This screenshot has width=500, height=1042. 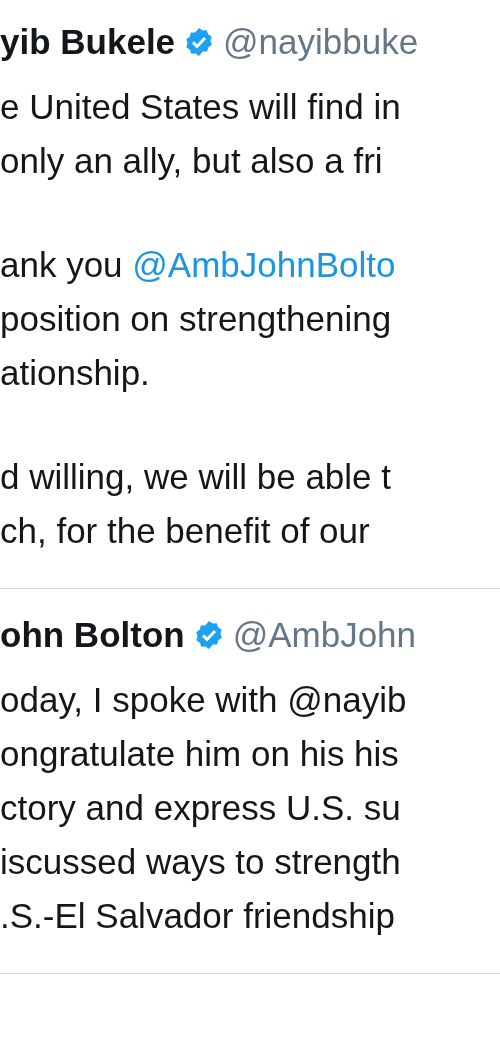 What do you see at coordinates (324, 635) in the screenshot?
I see `author-handle: @AmbJohn` at bounding box center [324, 635].